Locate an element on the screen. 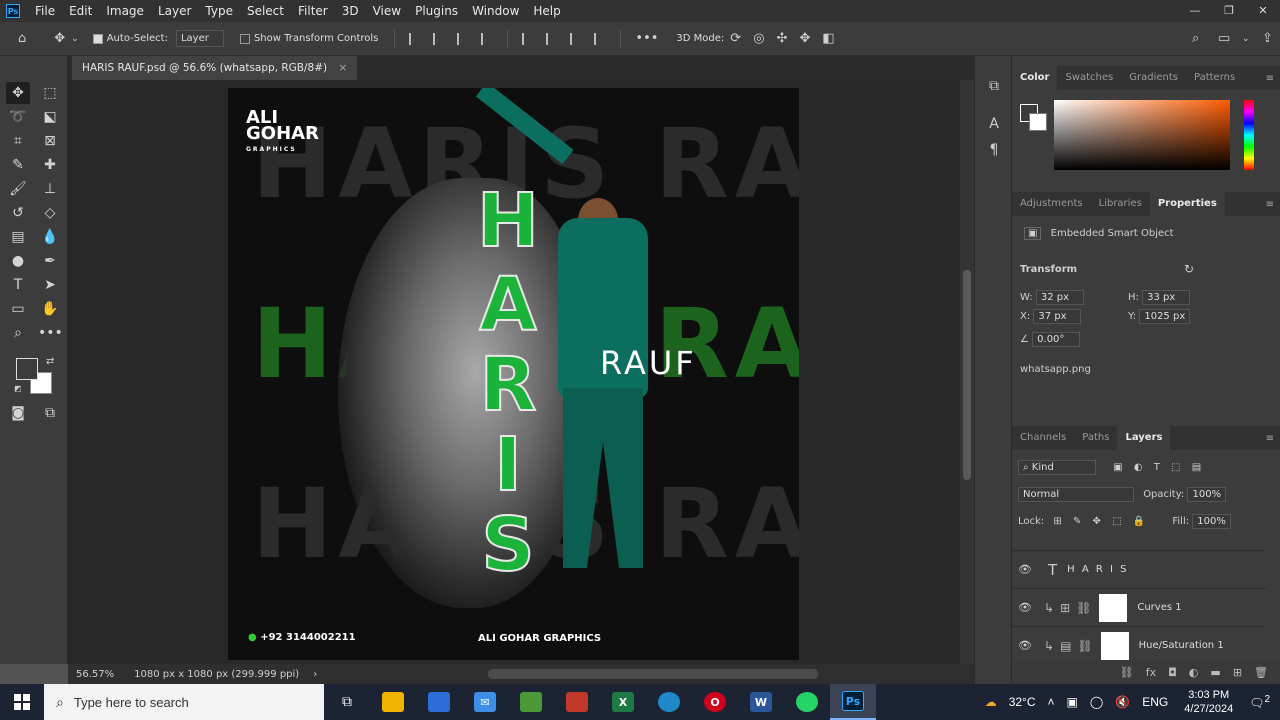 The width and height of the screenshot is (1280, 720). tab-gradients: Gradients is located at coordinates (1153, 78).